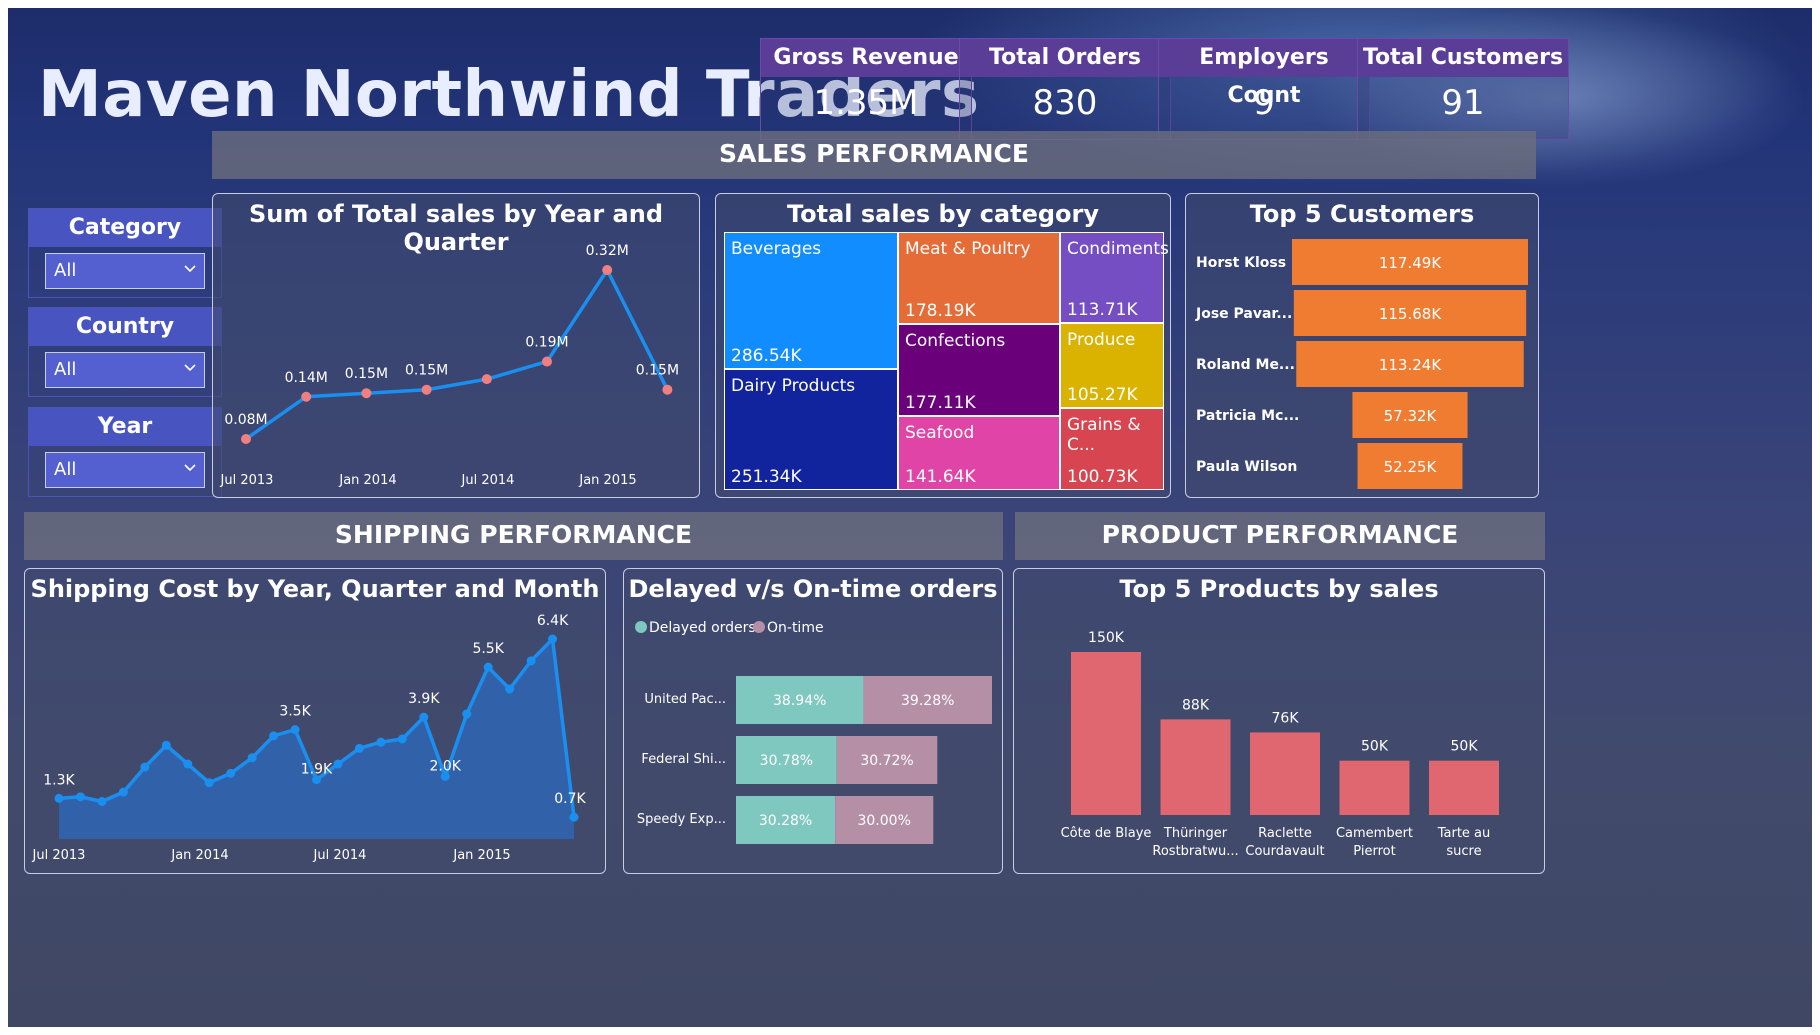 This screenshot has height=1035, width=1820. I want to click on shipping-data-label: 3.5K, so click(295, 712).